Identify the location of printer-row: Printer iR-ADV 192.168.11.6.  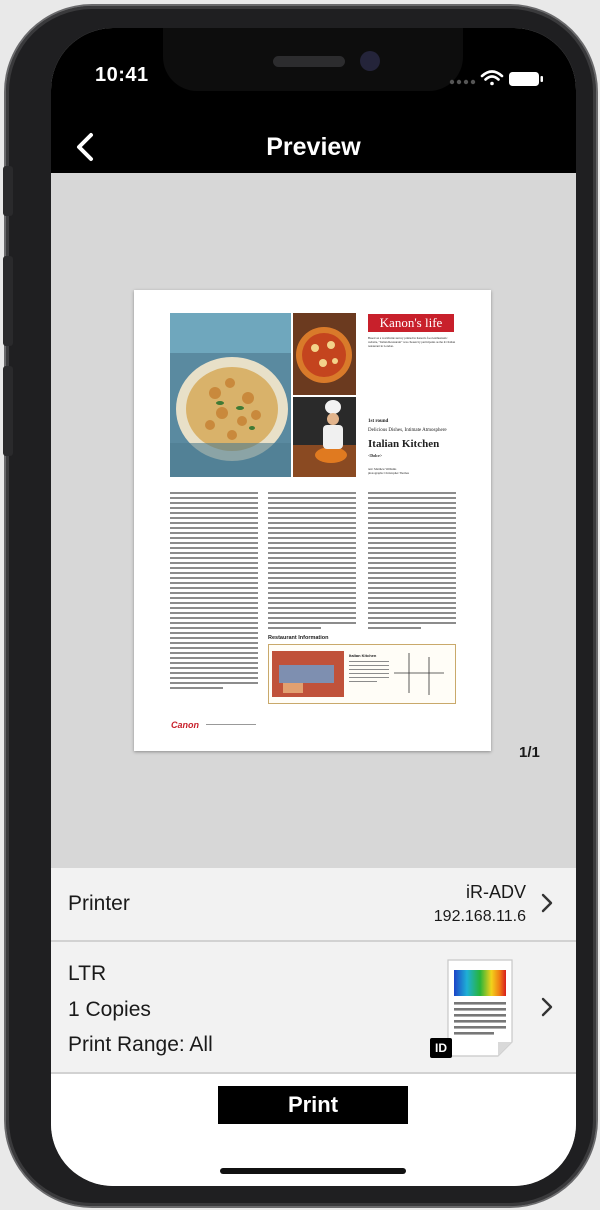
(313, 905).